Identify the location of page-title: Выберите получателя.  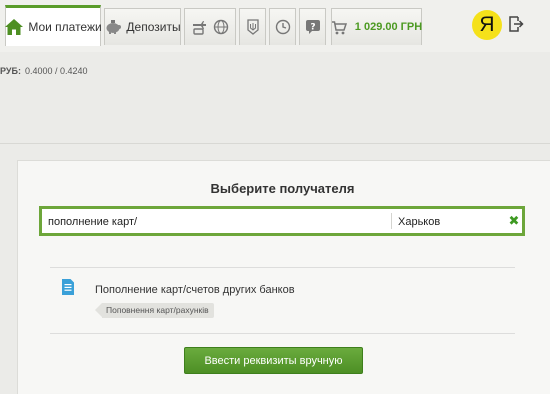
(282, 188).